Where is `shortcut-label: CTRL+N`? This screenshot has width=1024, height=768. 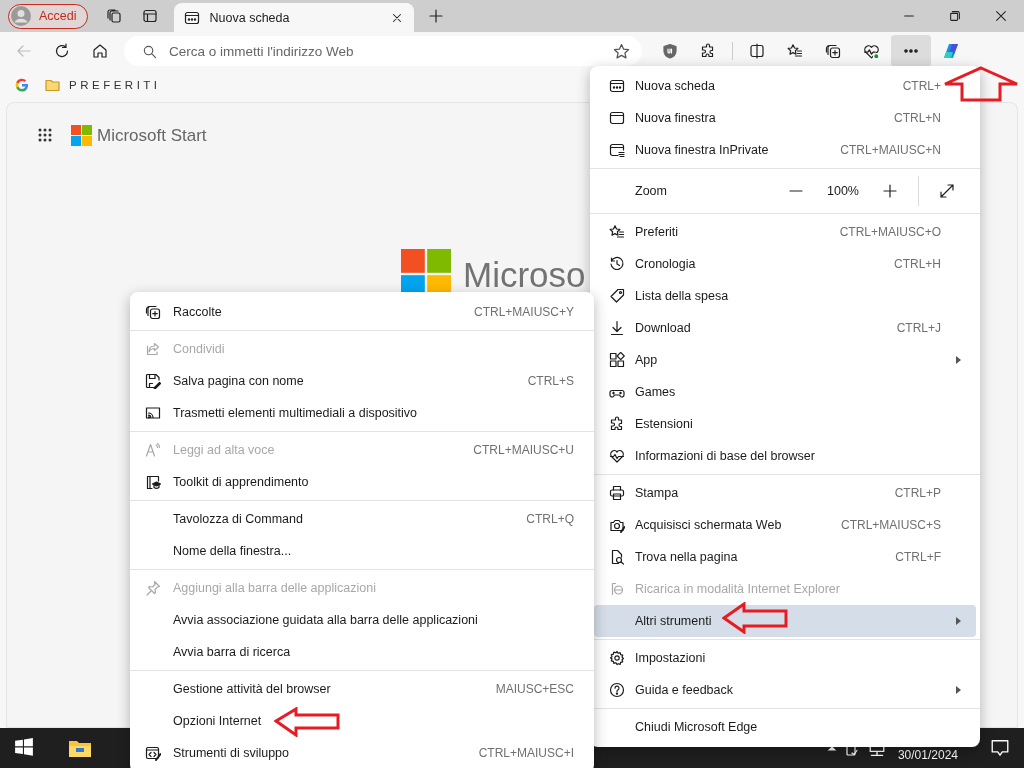 shortcut-label: CTRL+N is located at coordinates (917, 118).